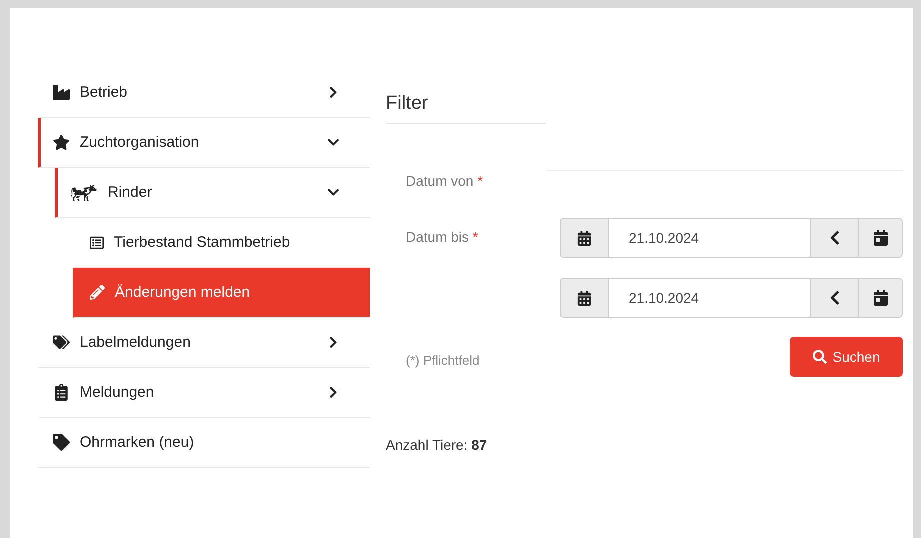  What do you see at coordinates (61, 392) in the screenshot?
I see `clipboard-icon` at bounding box center [61, 392].